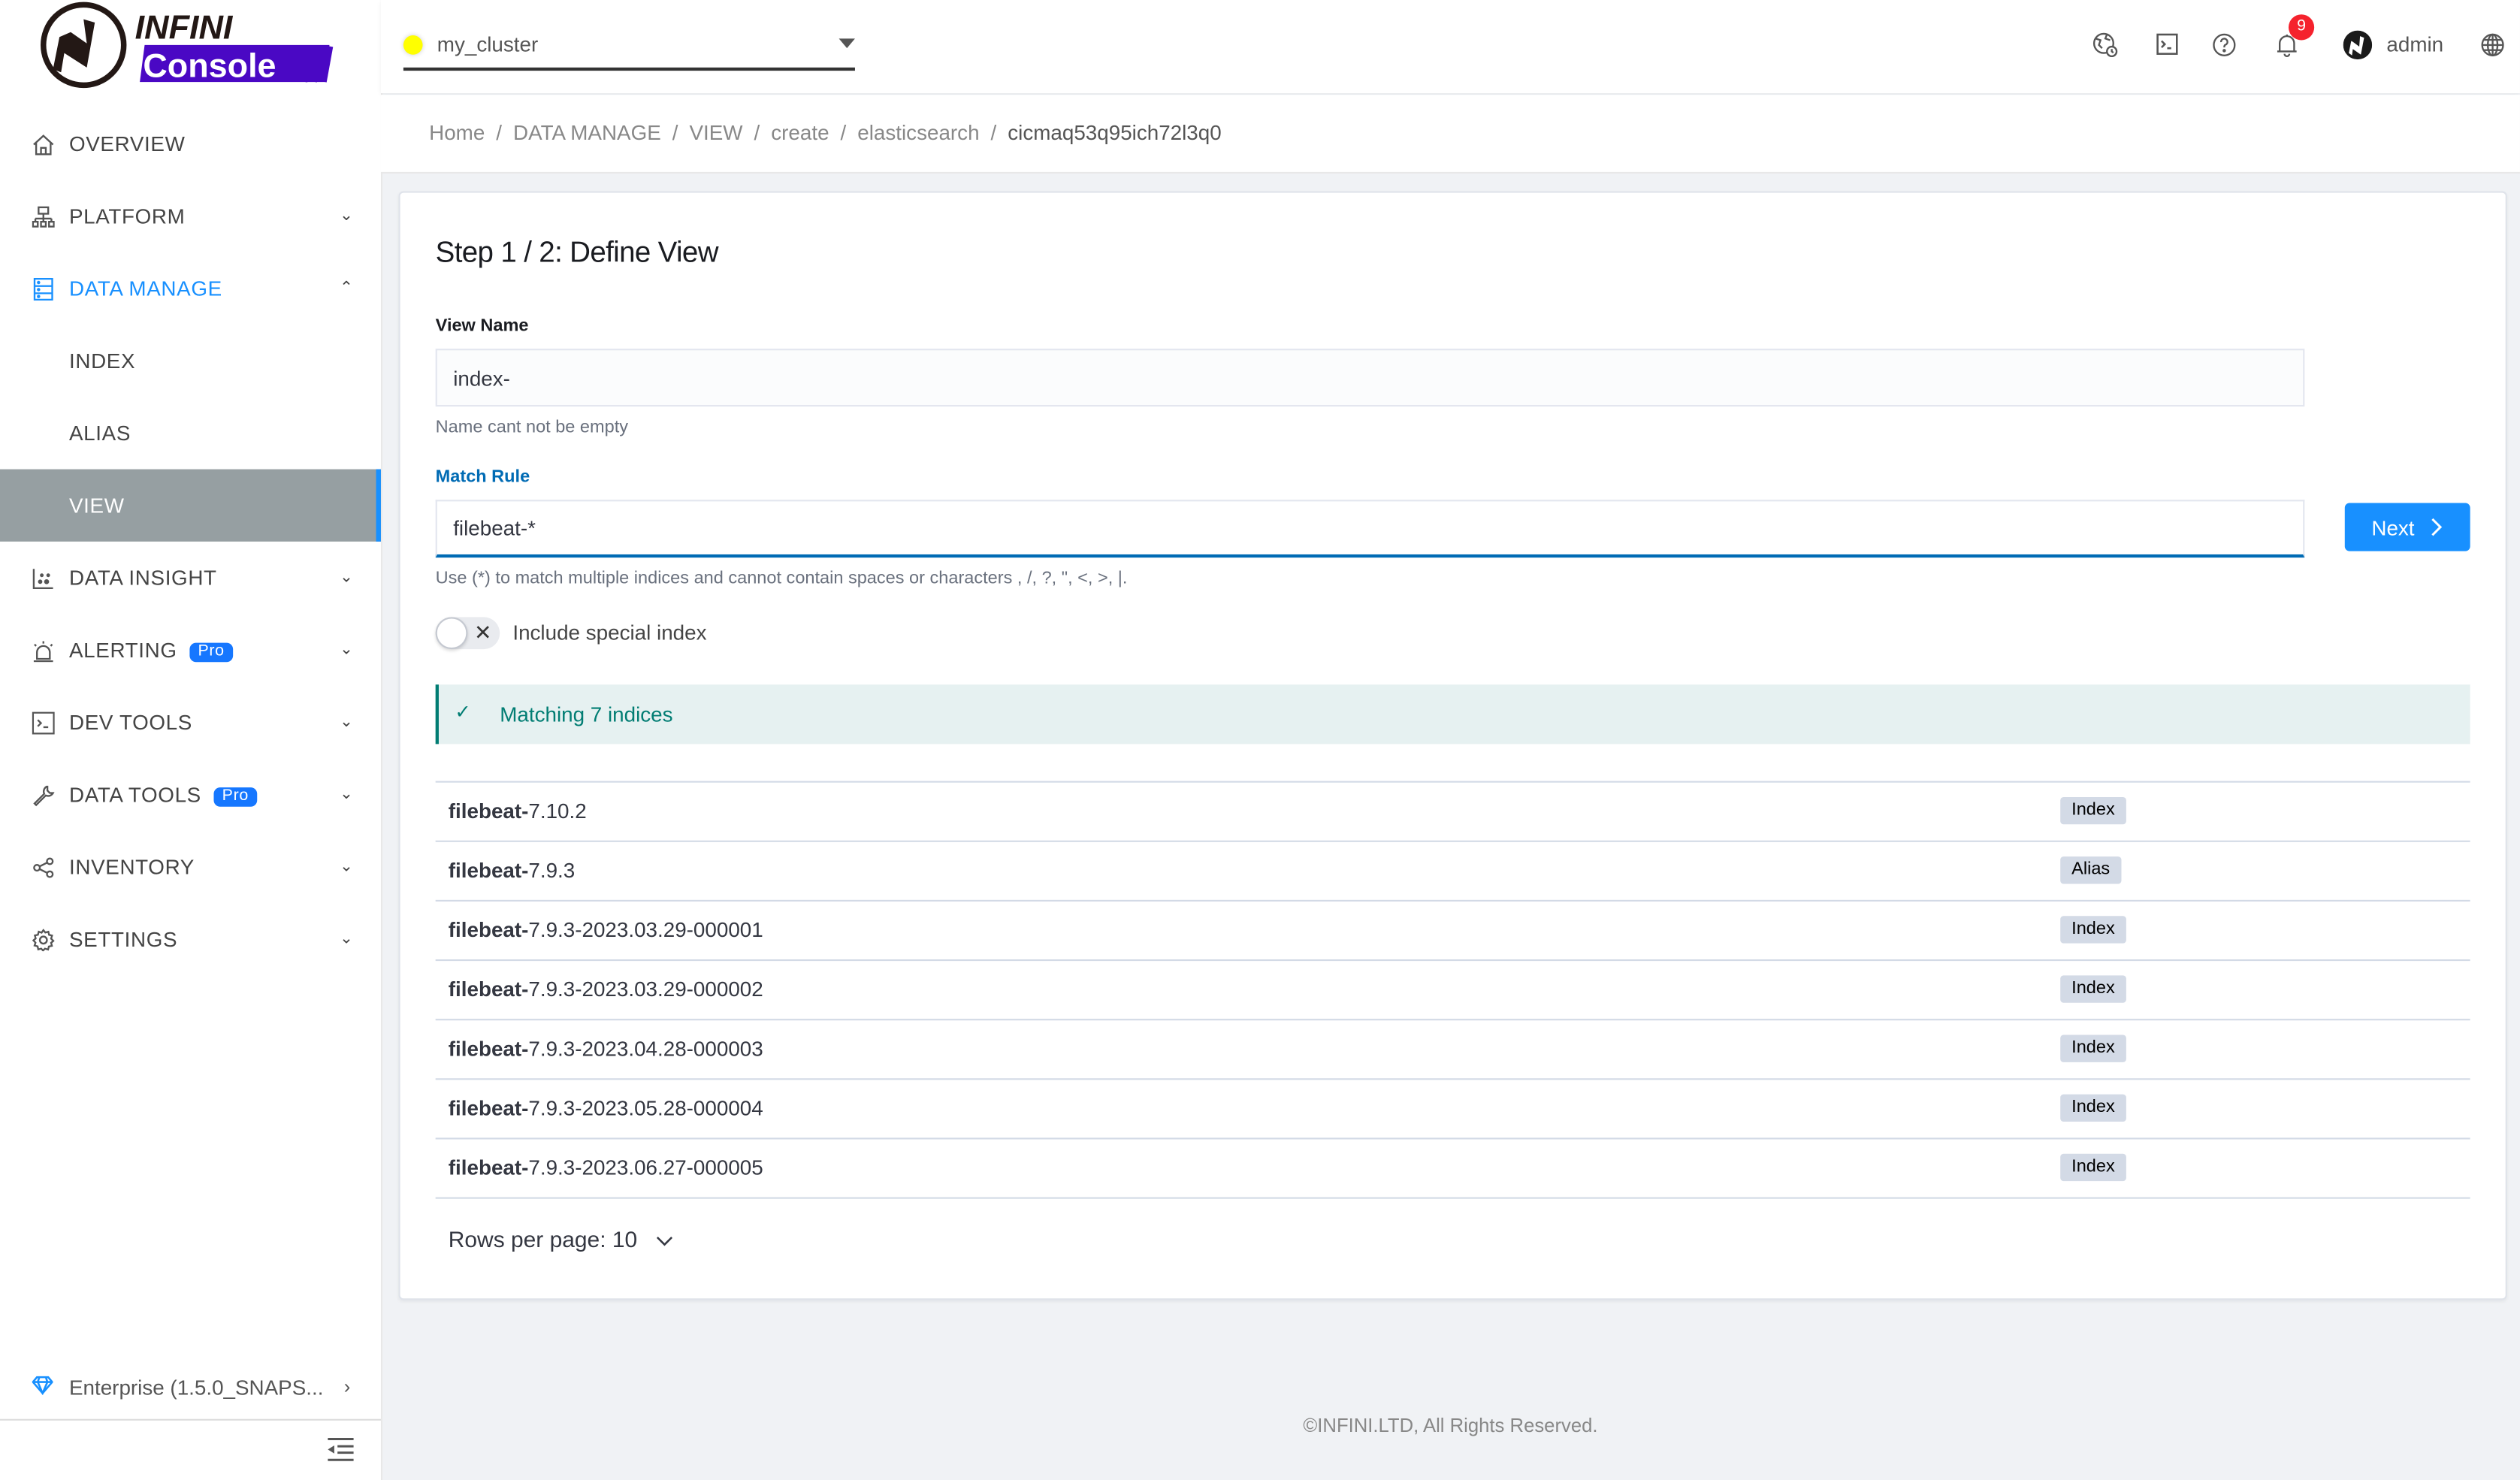 The image size is (2520, 1480). I want to click on language-icon, so click(2492, 45).